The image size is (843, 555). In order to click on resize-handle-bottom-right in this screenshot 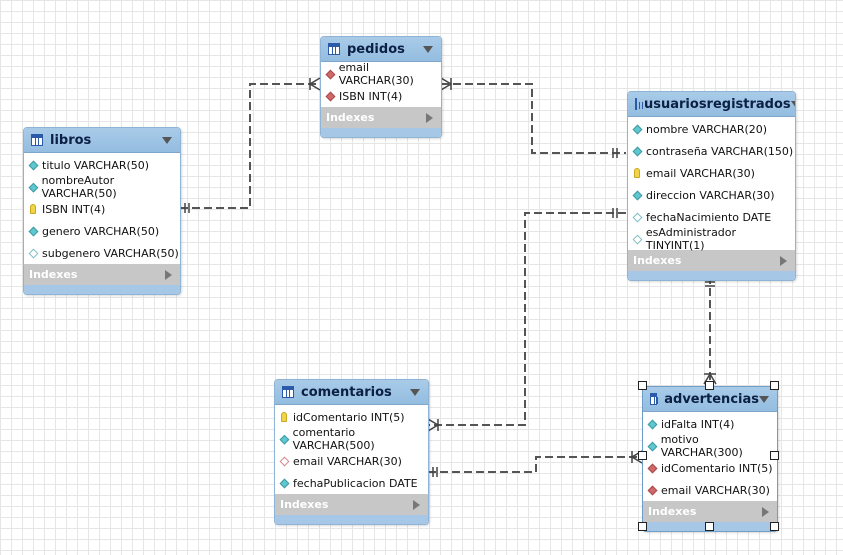, I will do `click(774, 526)`.